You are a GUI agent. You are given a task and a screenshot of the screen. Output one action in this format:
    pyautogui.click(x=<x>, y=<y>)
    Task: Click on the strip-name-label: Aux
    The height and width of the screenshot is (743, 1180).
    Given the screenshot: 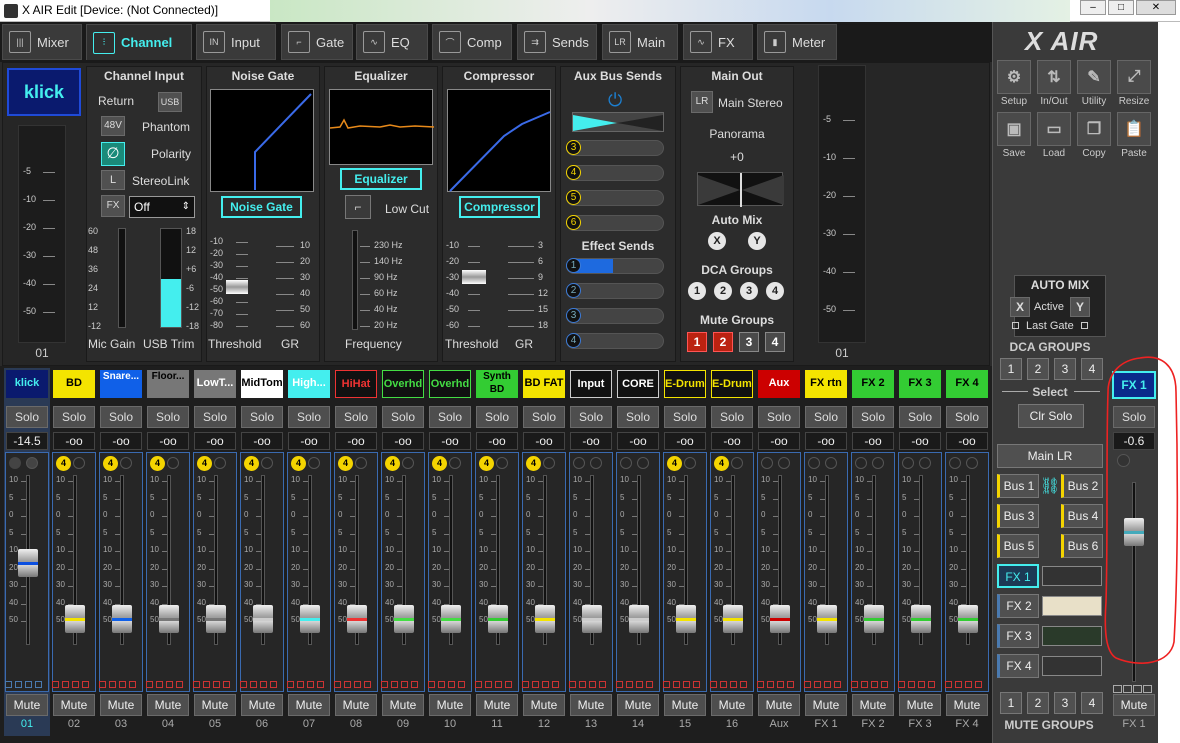 What is the action you would take?
    pyautogui.click(x=779, y=384)
    